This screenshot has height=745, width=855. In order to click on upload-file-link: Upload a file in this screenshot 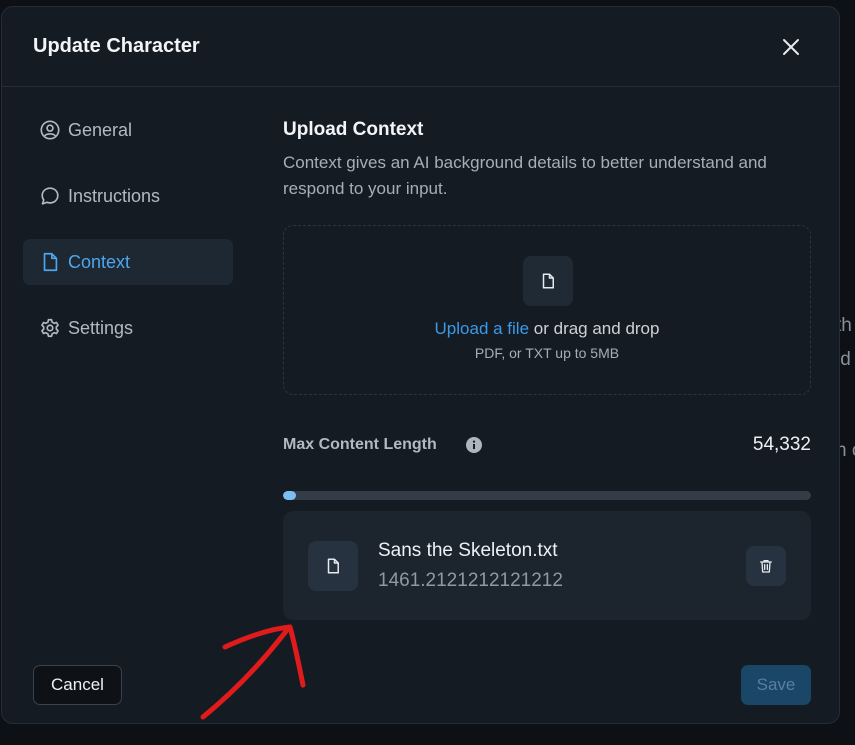, I will do `click(482, 328)`.